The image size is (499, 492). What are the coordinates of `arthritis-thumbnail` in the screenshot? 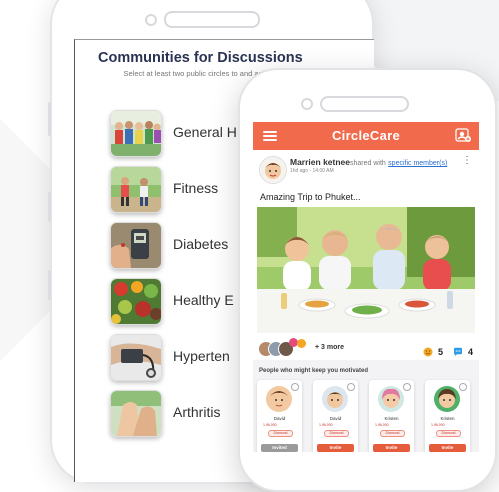 It's located at (136, 413).